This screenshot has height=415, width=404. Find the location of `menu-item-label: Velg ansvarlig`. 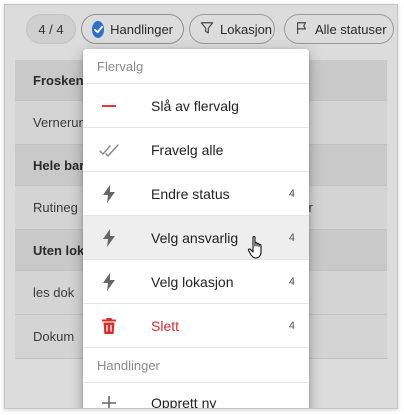

menu-item-label: Velg ansvarlig is located at coordinates (195, 237).